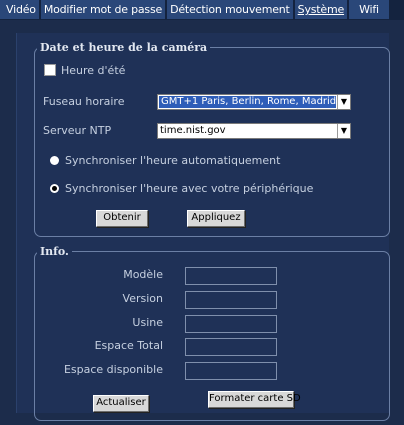 The height and width of the screenshot is (425, 404). I want to click on format-sd-button: Formater carte SD, so click(254, 399).